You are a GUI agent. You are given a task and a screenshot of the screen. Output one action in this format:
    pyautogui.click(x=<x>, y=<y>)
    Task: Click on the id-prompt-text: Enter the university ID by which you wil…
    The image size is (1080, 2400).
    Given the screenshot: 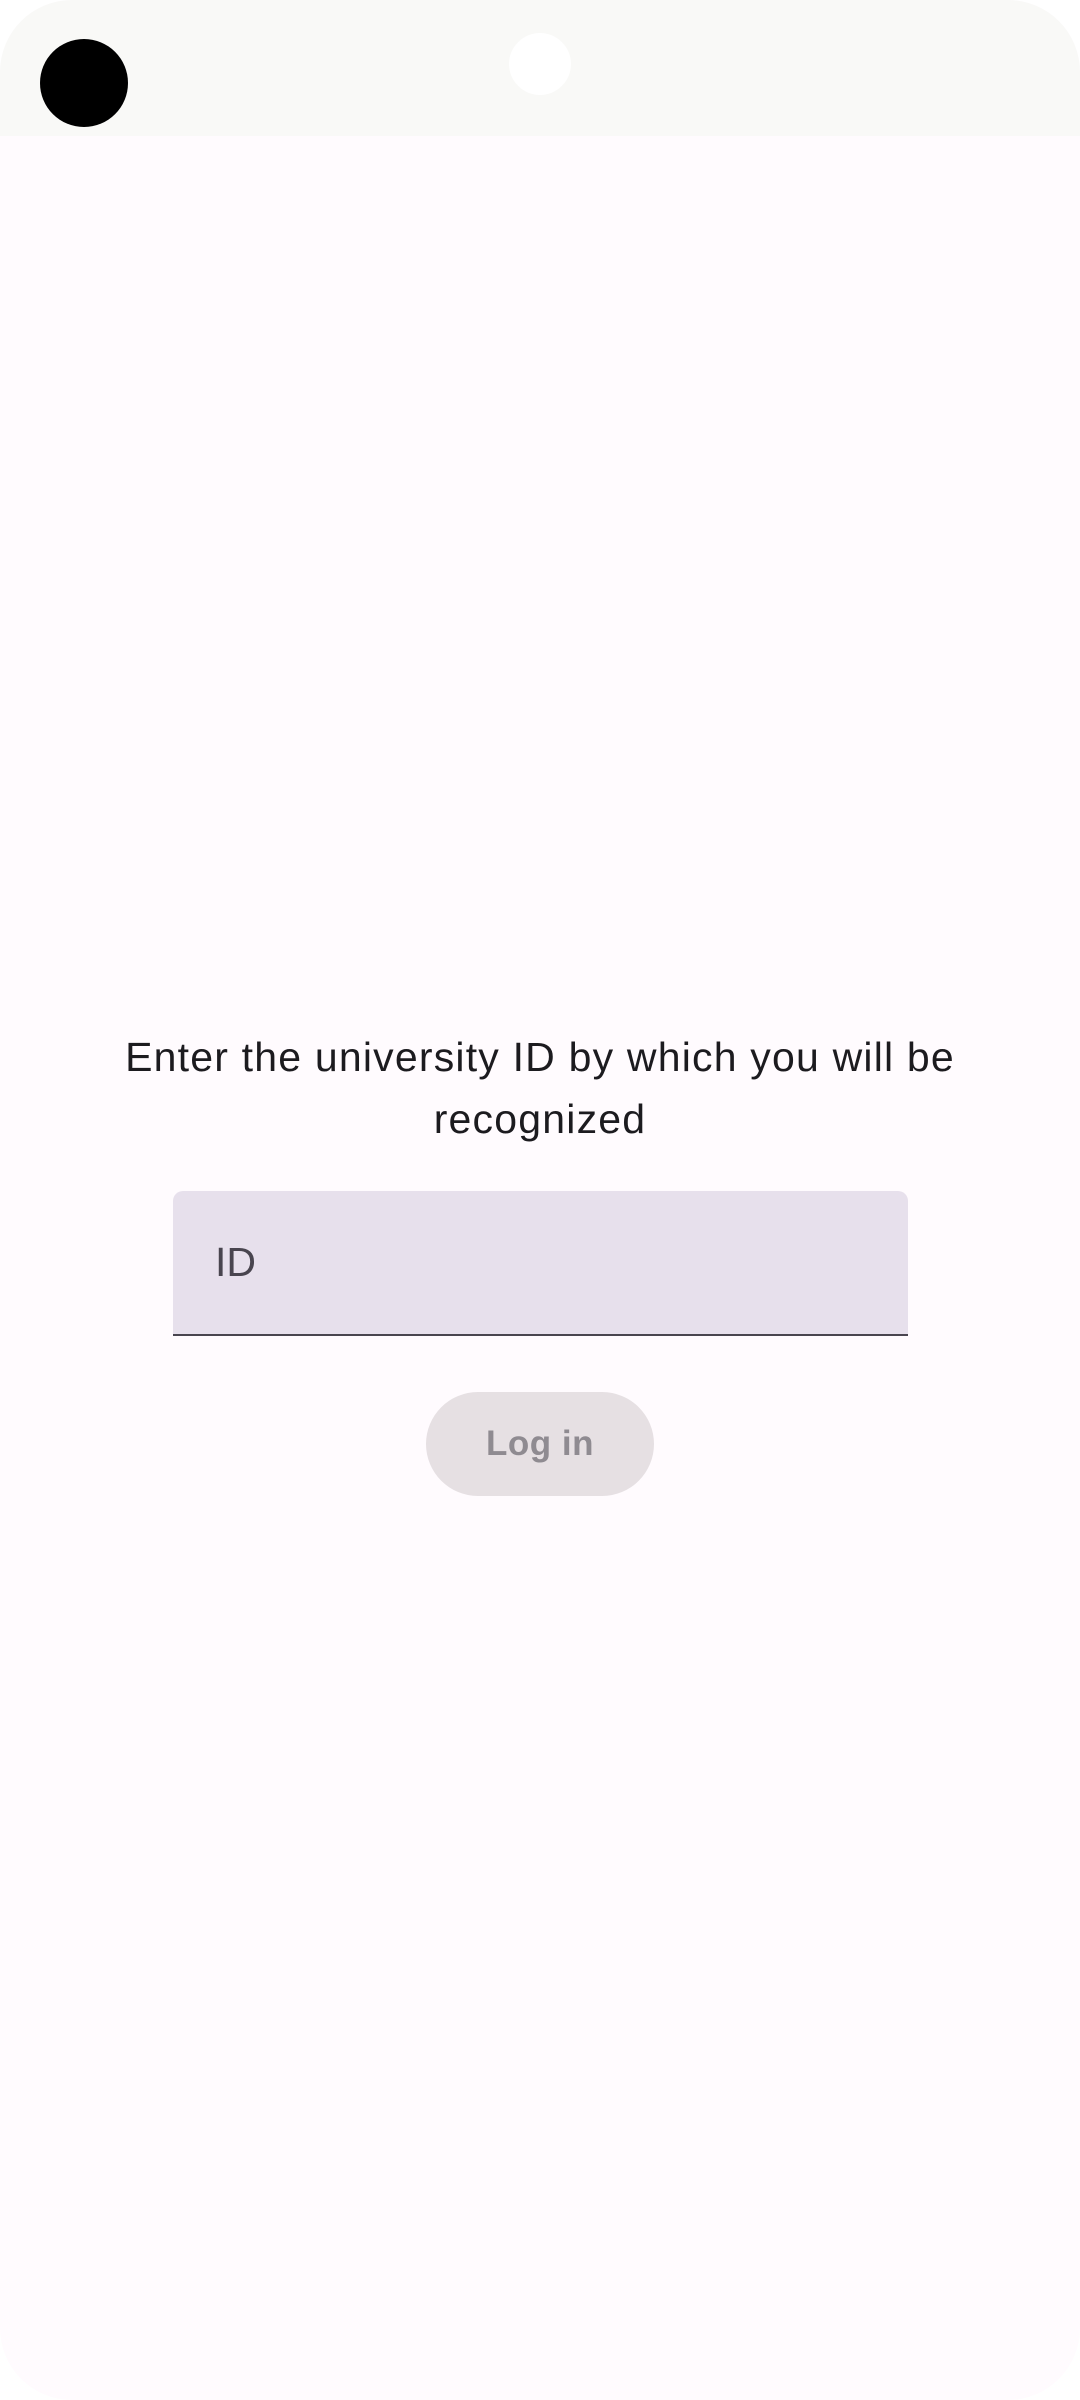 What is the action you would take?
    pyautogui.click(x=540, y=1088)
    